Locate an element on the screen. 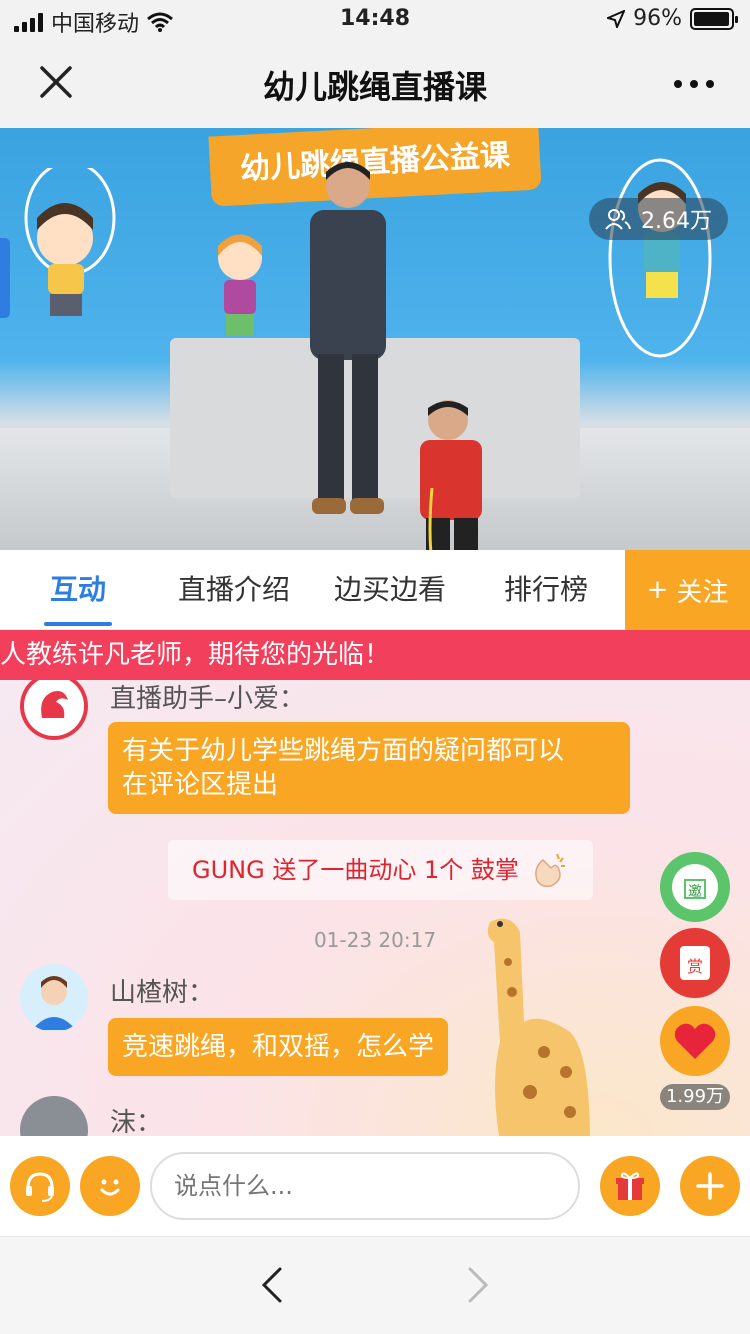  status-right: 96% is located at coordinates (672, 18).